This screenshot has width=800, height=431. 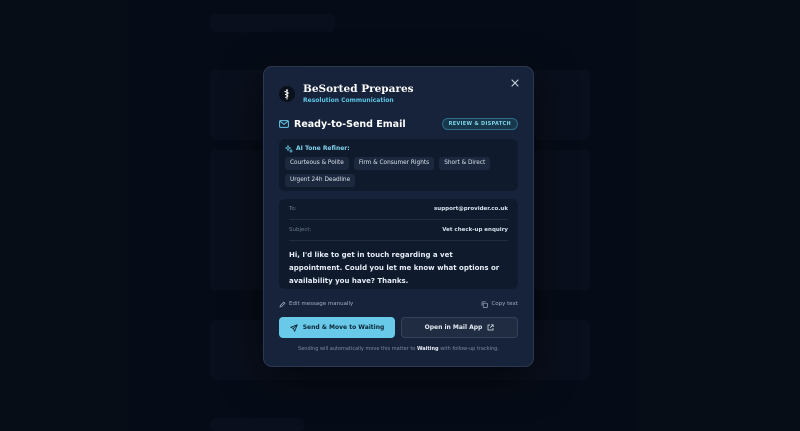 I want to click on tone-chip-urgent: Urgent 24h Deadline, so click(x=320, y=180).